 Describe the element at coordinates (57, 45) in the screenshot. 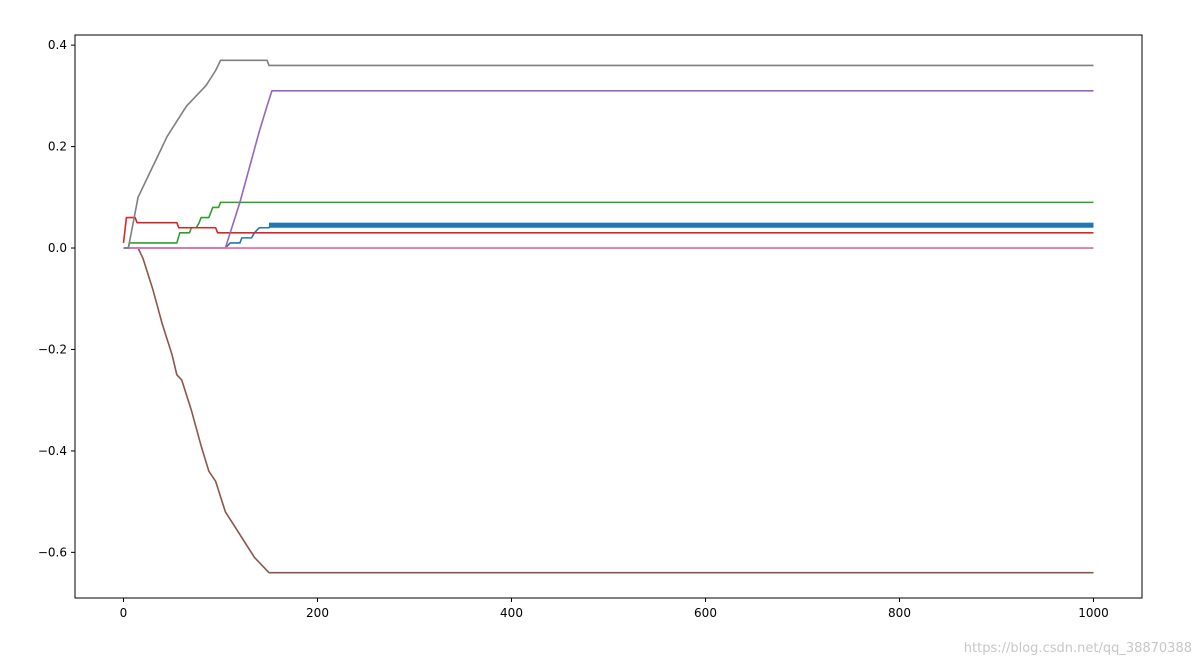

I see `y-tick-label: 0.4` at that location.